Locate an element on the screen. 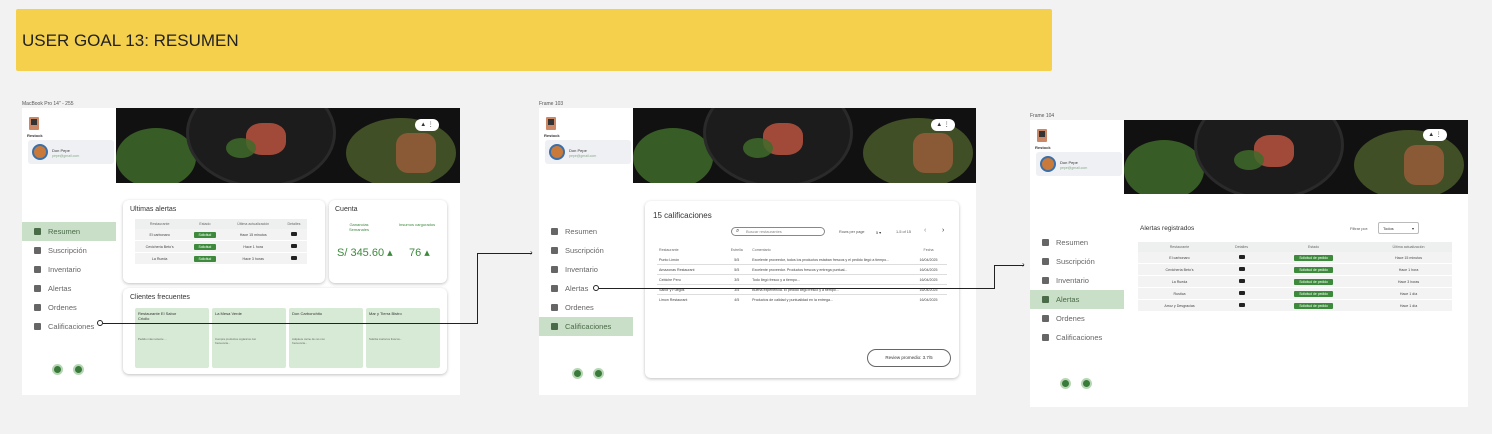  nav-label: Resumen is located at coordinates (581, 231).